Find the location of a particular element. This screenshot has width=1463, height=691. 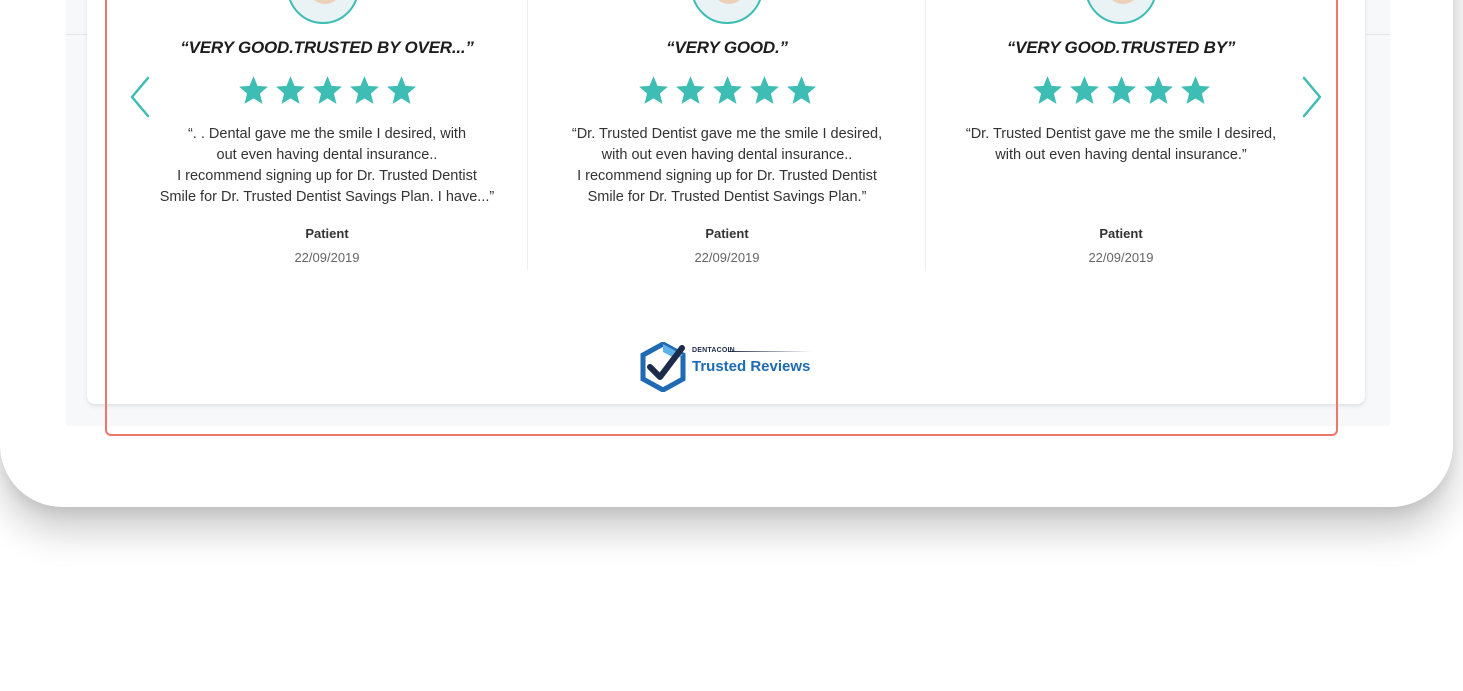

divider-line-left is located at coordinates (77, 34).